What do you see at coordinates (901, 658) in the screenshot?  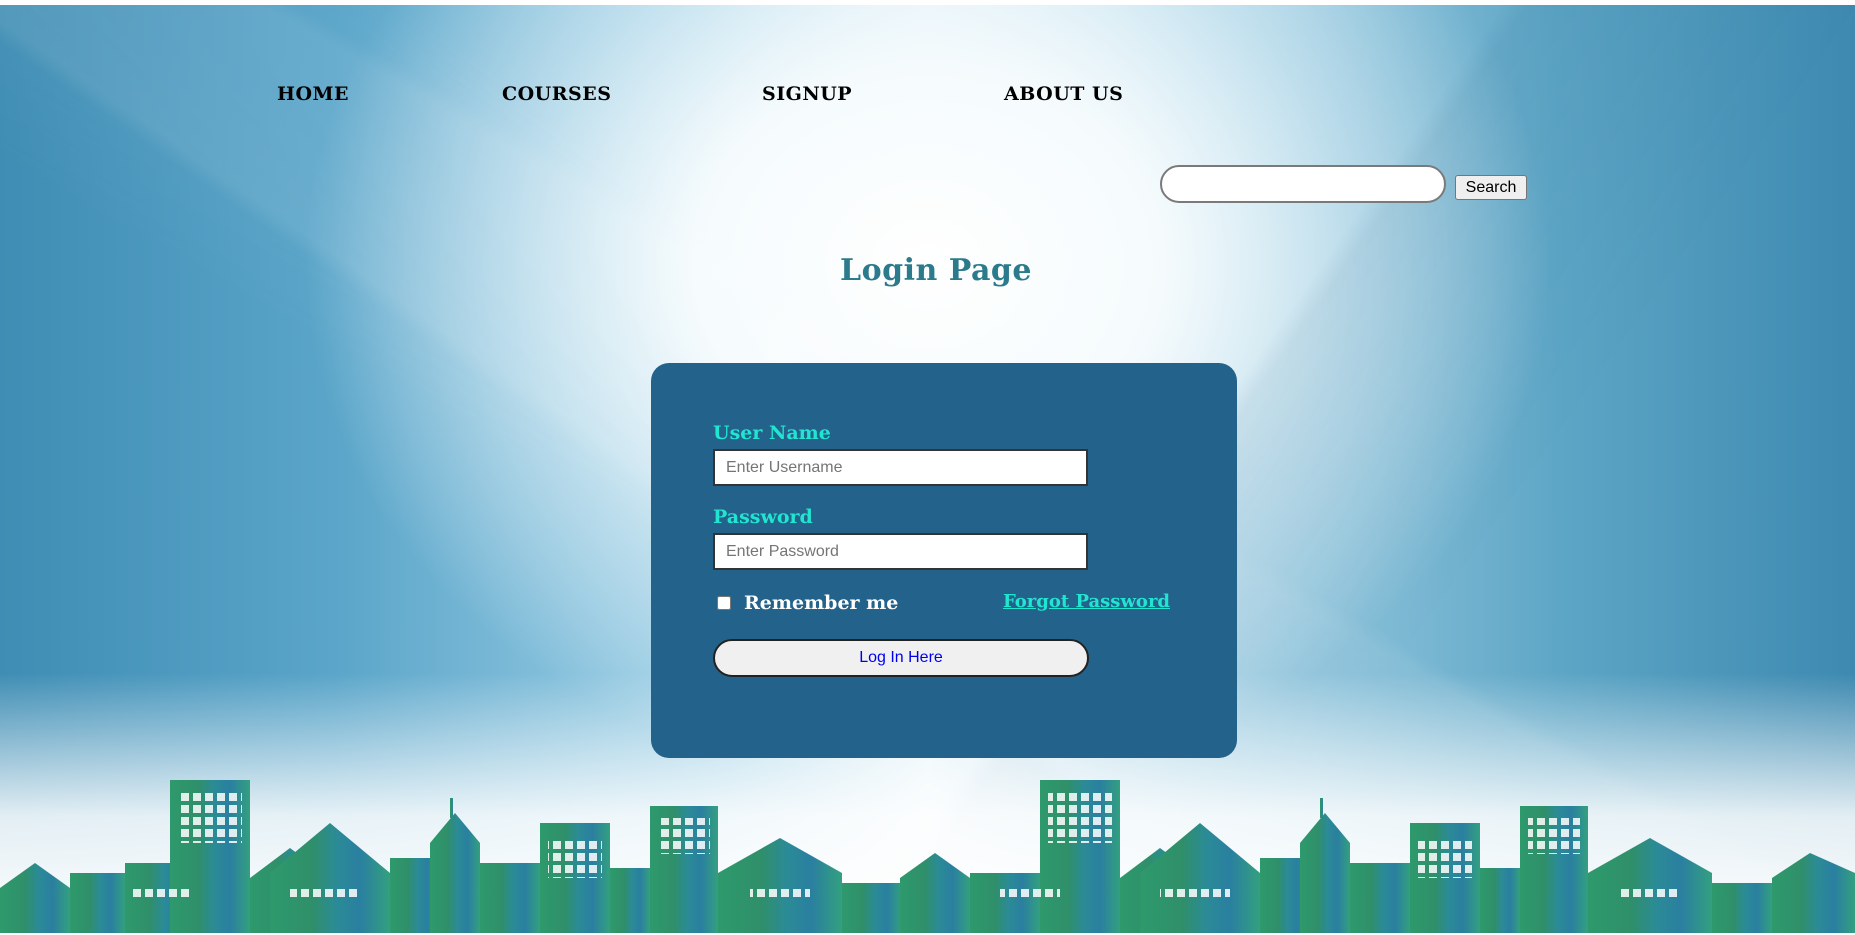 I see `login-submit-button: Log In Here` at bounding box center [901, 658].